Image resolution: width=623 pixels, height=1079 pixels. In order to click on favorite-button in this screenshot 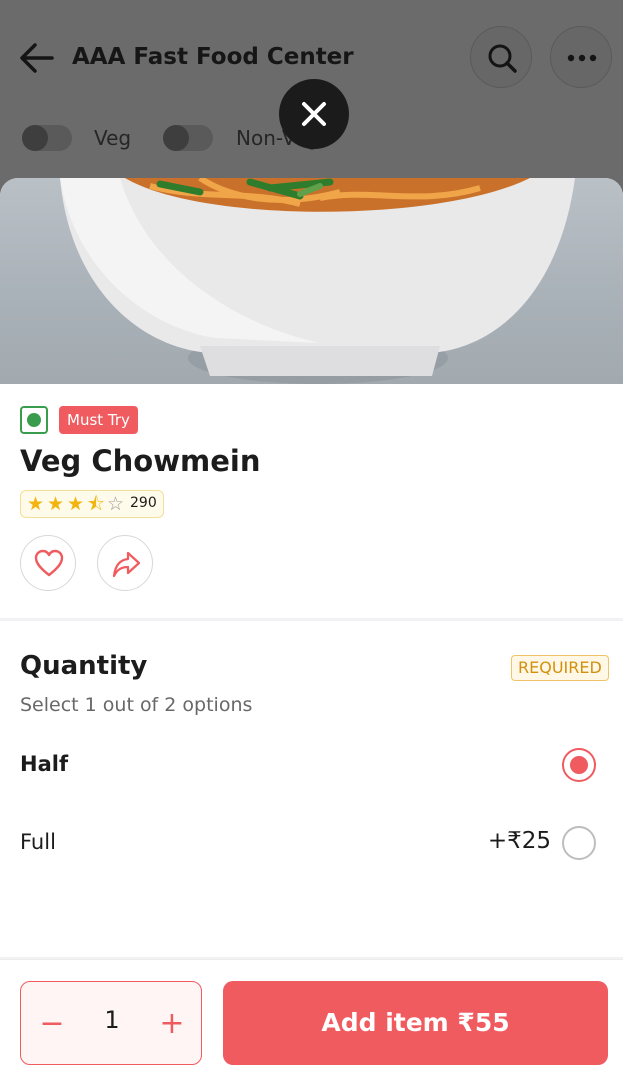, I will do `click(48, 563)`.